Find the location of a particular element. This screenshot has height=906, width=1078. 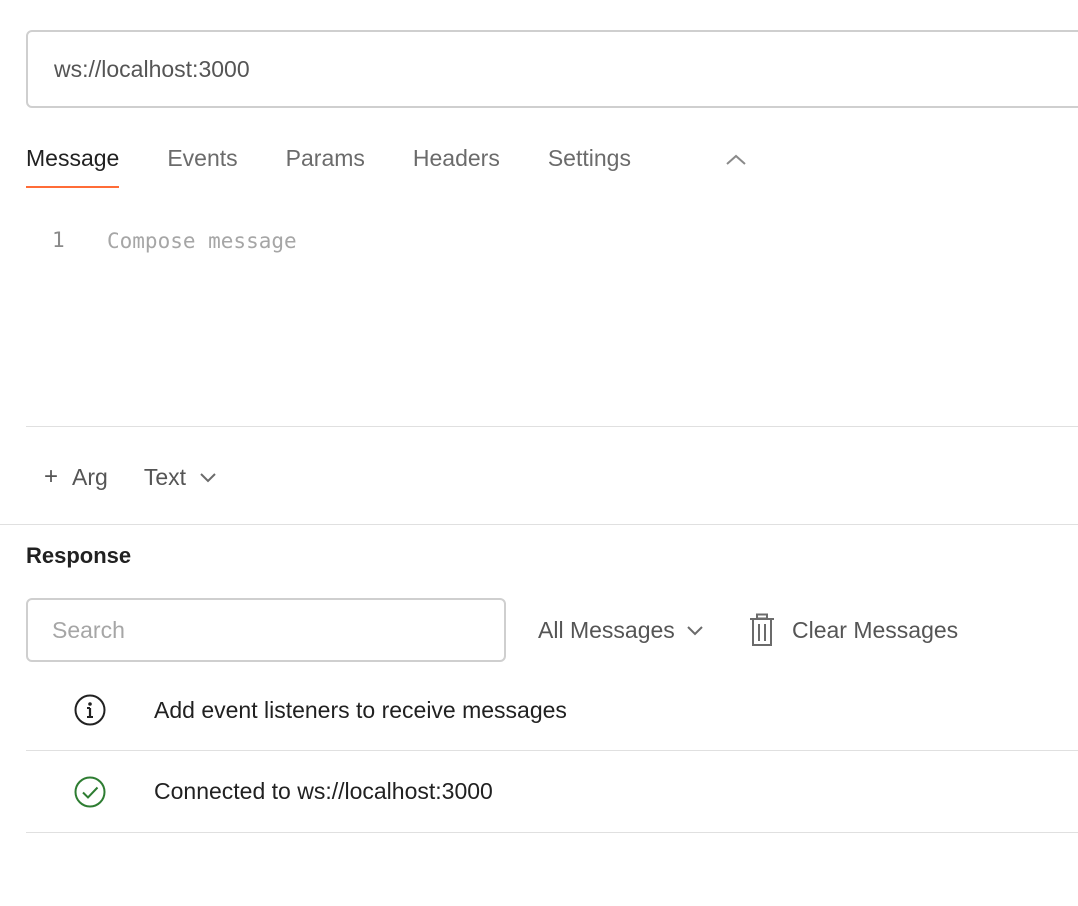

clear-messages-button: Clear Messages is located at coordinates (853, 630).